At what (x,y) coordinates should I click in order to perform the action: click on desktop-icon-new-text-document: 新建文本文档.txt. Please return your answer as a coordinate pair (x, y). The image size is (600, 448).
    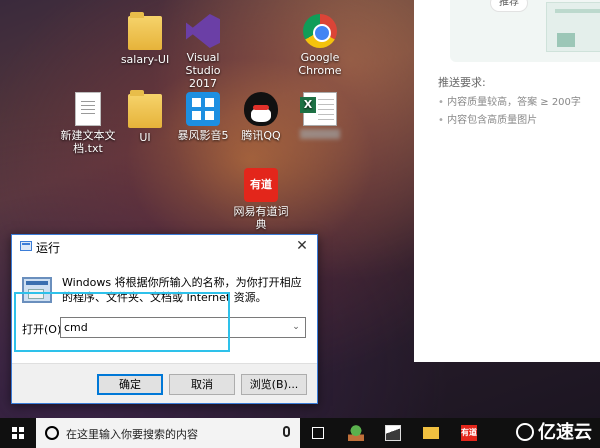
    Looking at the image, I should click on (88, 123).